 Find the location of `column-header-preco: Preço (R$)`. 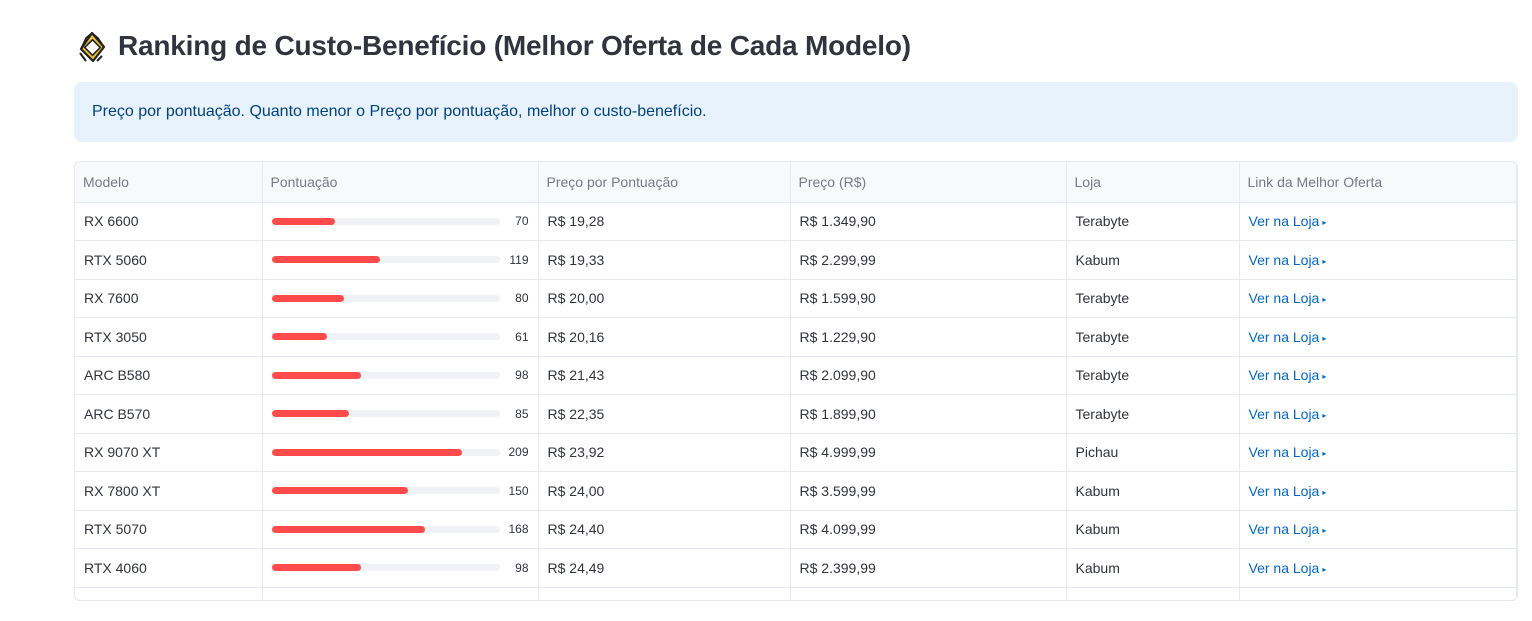

column-header-preco: Preço (R$) is located at coordinates (928, 182).